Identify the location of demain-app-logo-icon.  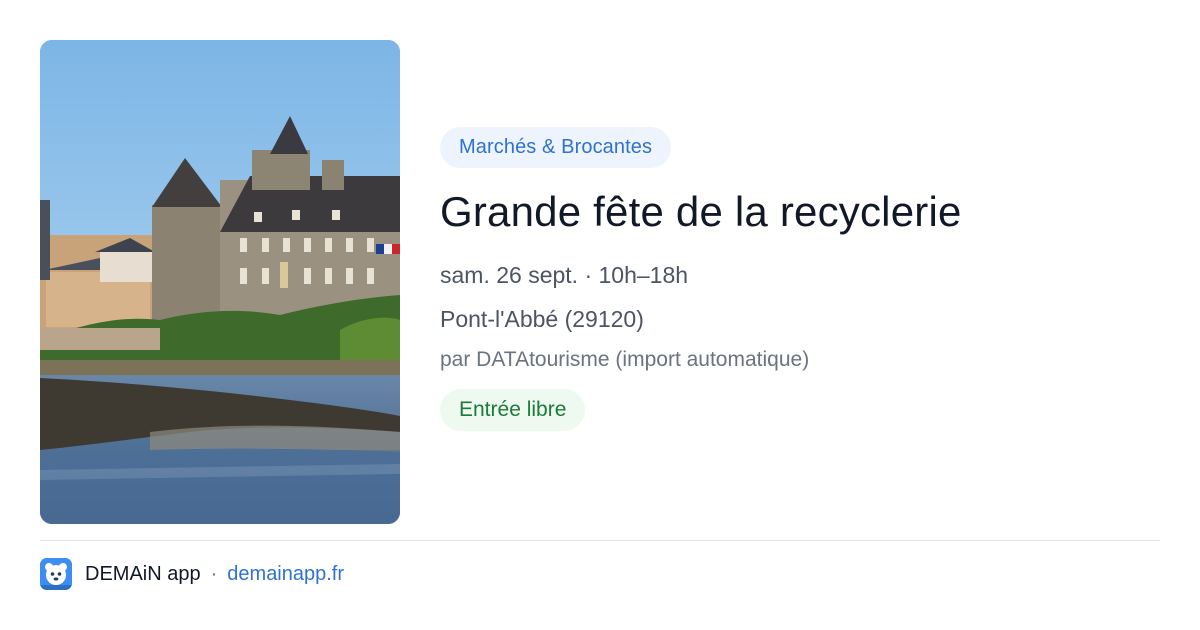
(56, 574).